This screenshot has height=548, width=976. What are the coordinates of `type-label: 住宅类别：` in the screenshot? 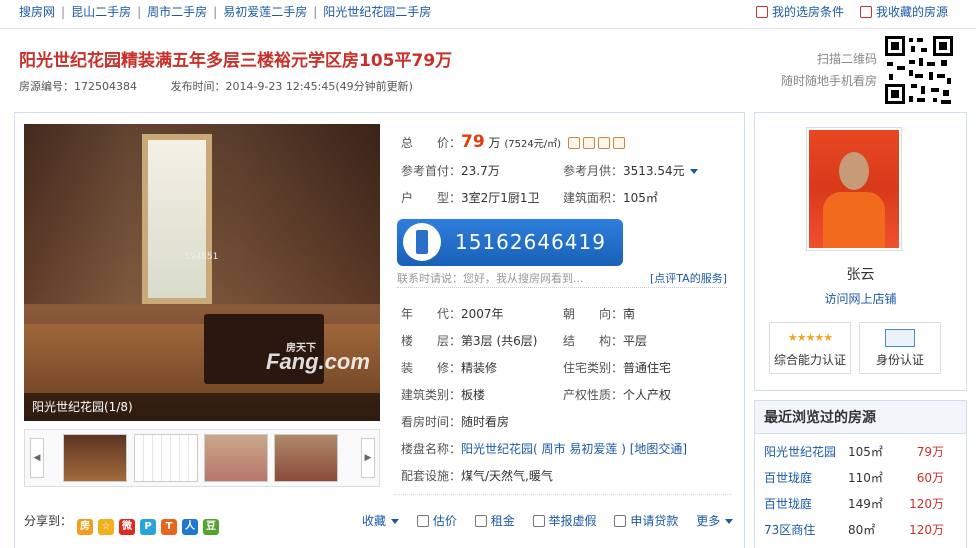 It's located at (593, 368).